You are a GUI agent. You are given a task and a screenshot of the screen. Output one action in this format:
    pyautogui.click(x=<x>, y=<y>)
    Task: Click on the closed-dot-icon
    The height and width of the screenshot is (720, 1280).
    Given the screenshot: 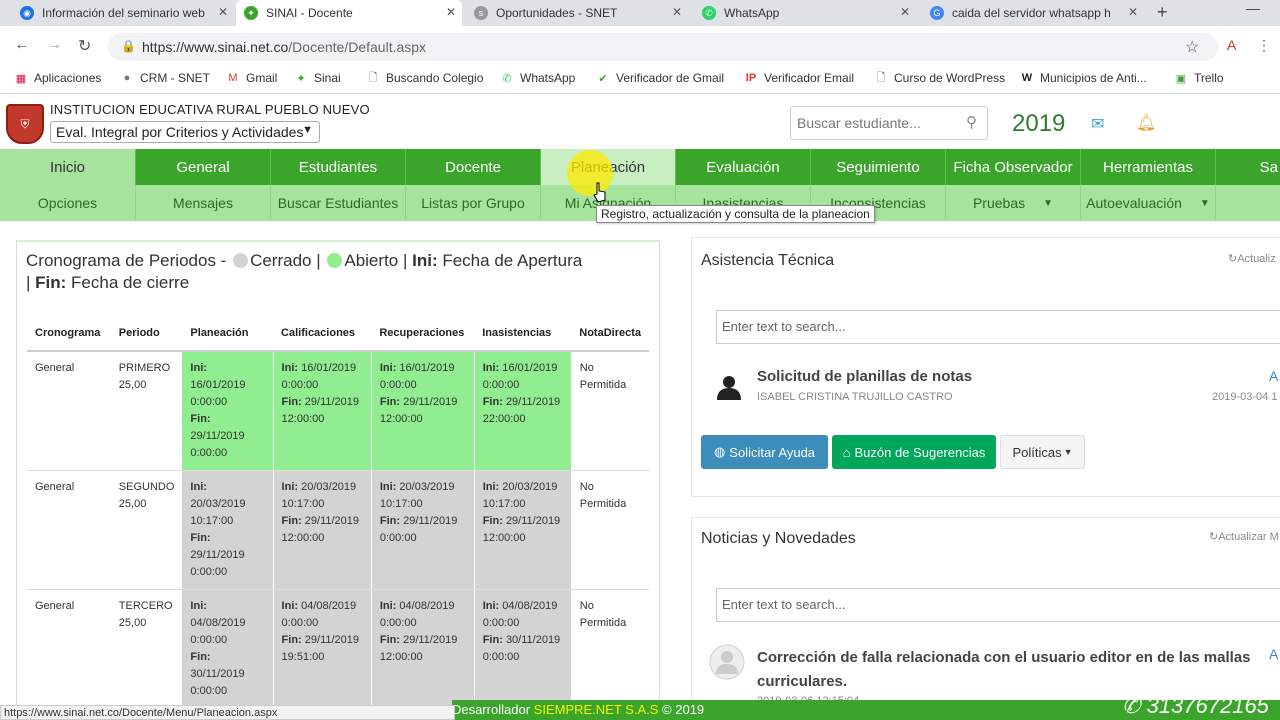 What is the action you would take?
    pyautogui.click(x=241, y=260)
    